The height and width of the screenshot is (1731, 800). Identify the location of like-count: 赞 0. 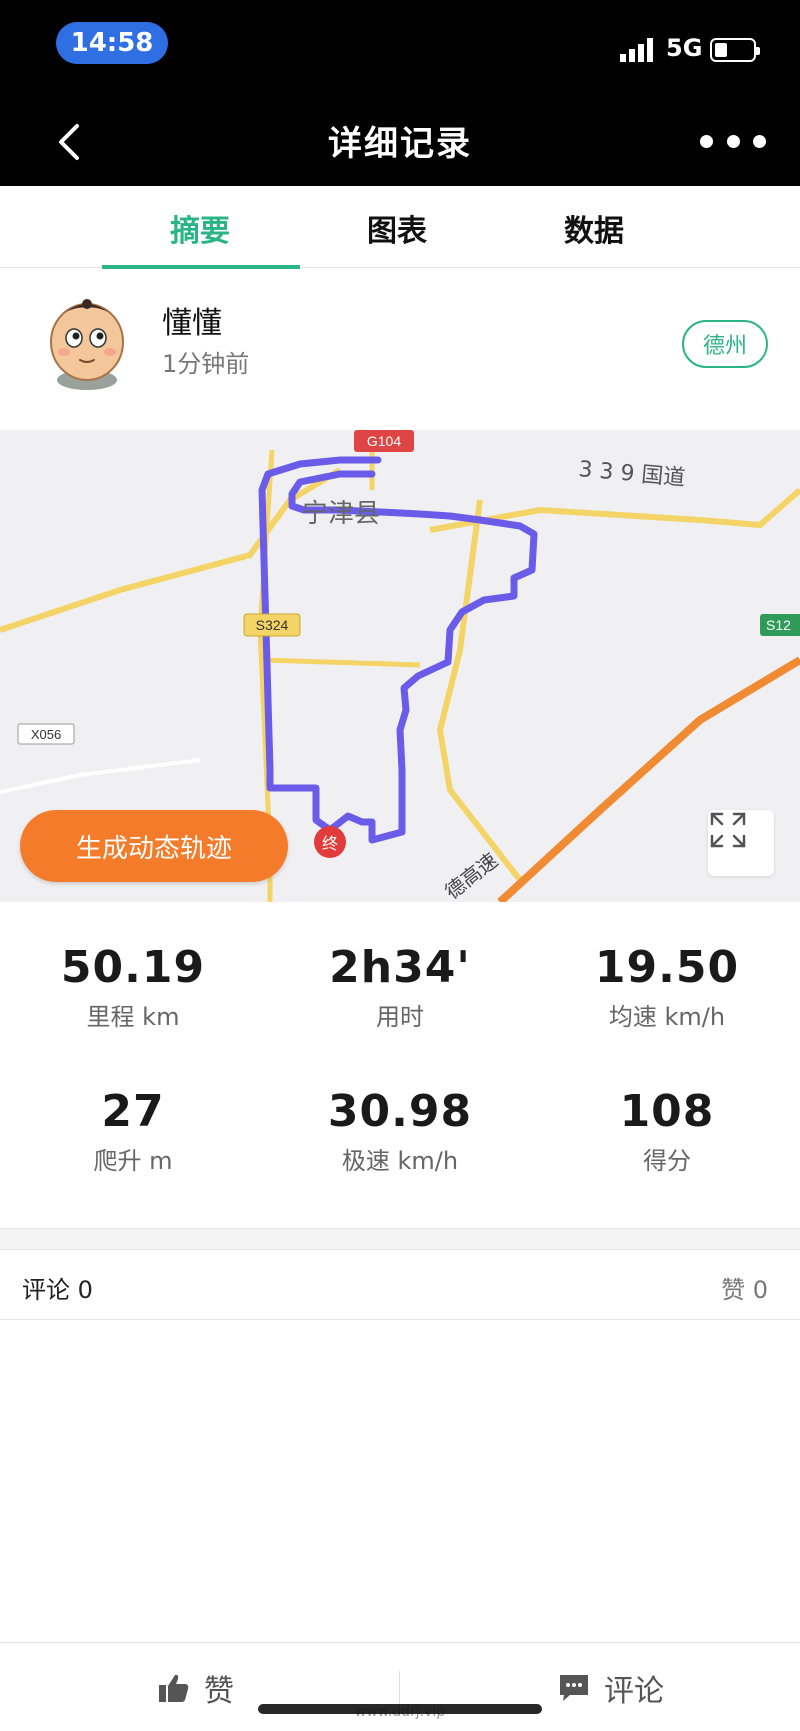
(744, 1287).